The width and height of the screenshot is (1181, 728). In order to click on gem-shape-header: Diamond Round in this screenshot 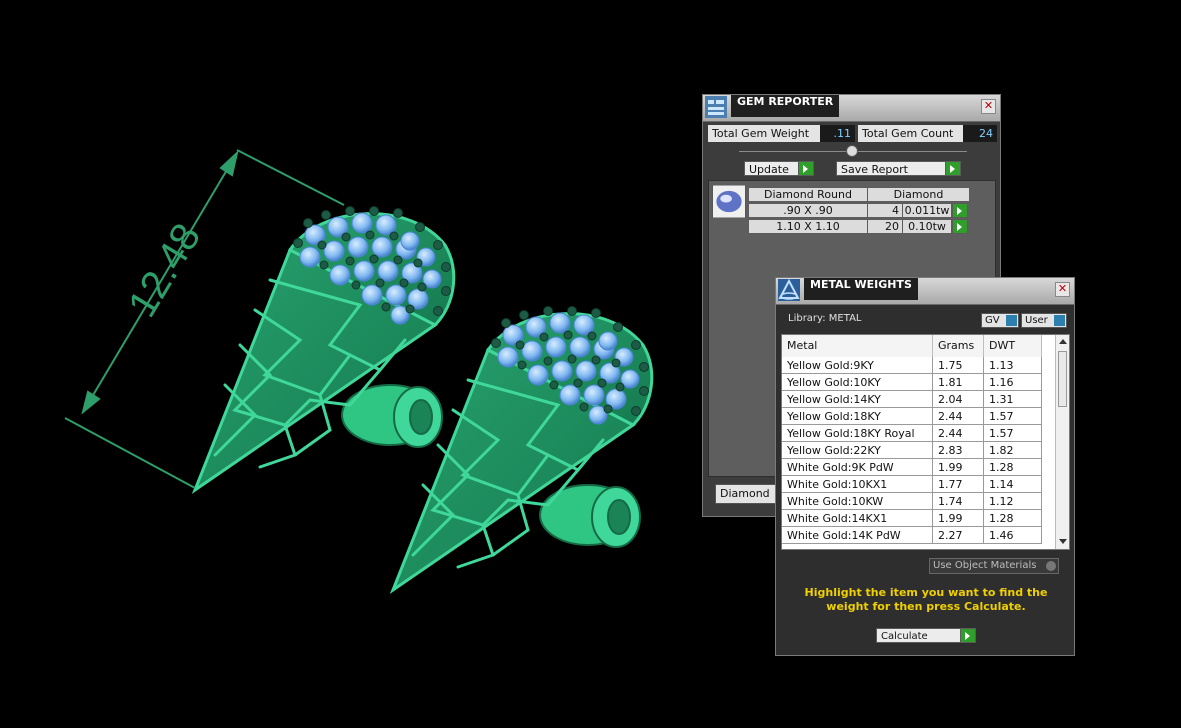, I will do `click(808, 194)`.